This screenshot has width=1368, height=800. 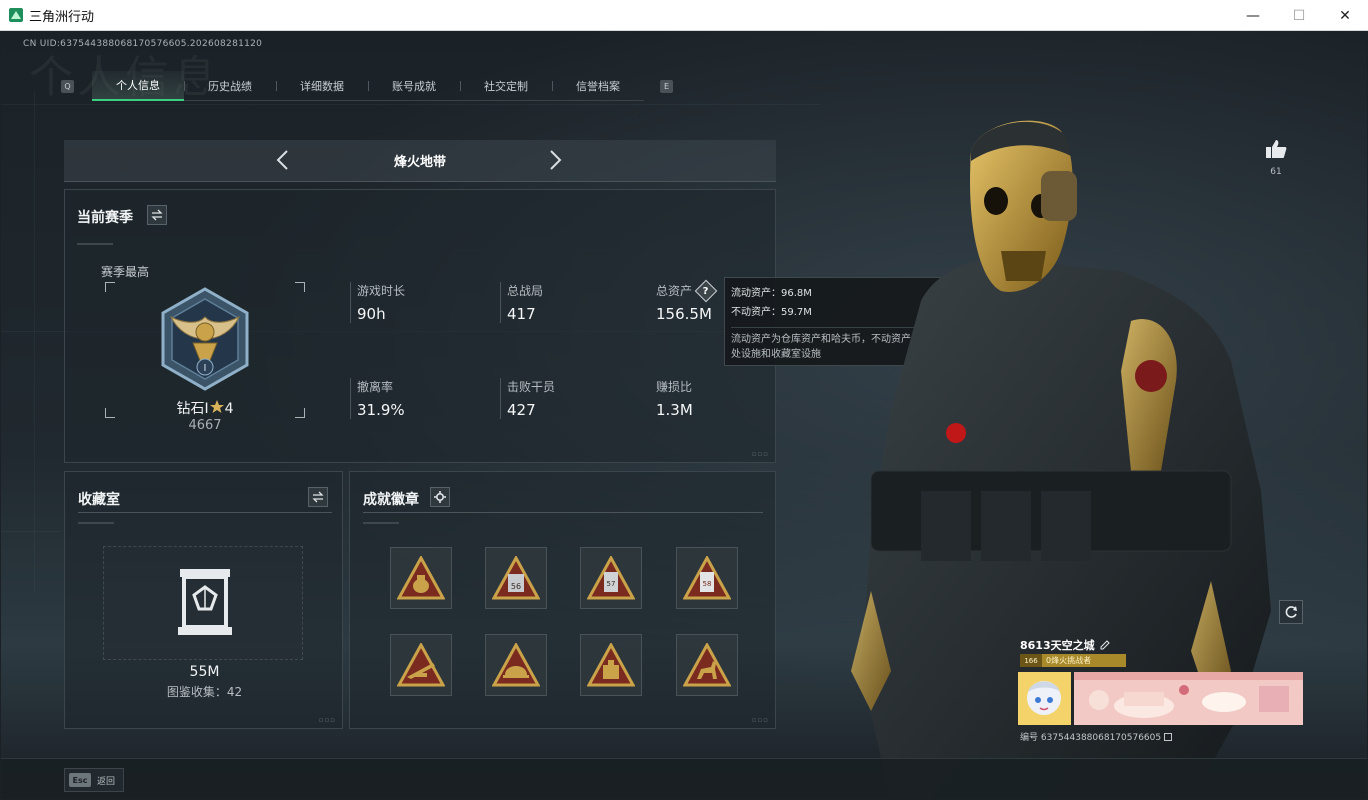 I want to click on stat-label: 总战局, so click(x=525, y=291).